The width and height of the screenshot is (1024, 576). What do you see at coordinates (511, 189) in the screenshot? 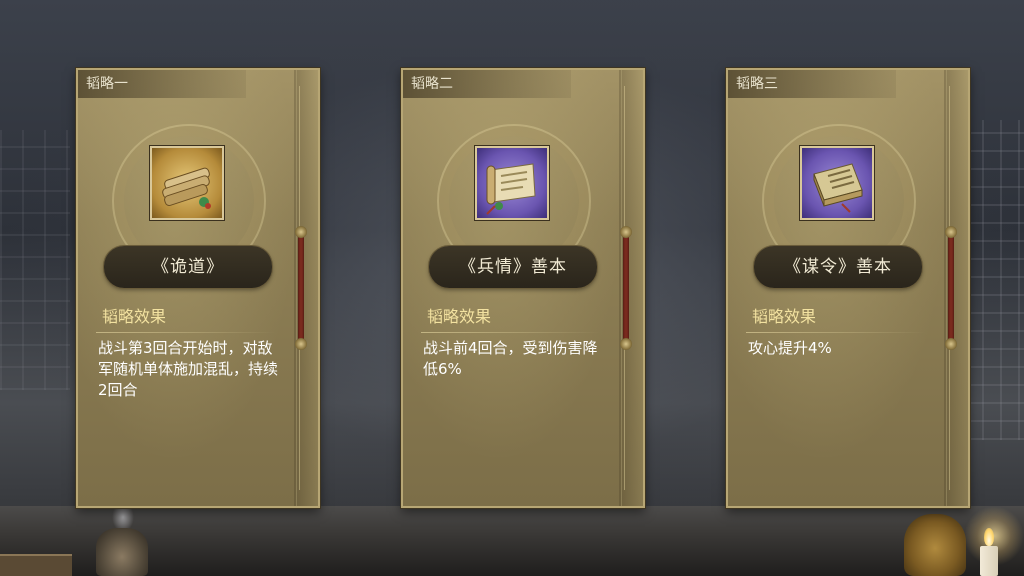
I see `open-scroll-graphic` at bounding box center [511, 189].